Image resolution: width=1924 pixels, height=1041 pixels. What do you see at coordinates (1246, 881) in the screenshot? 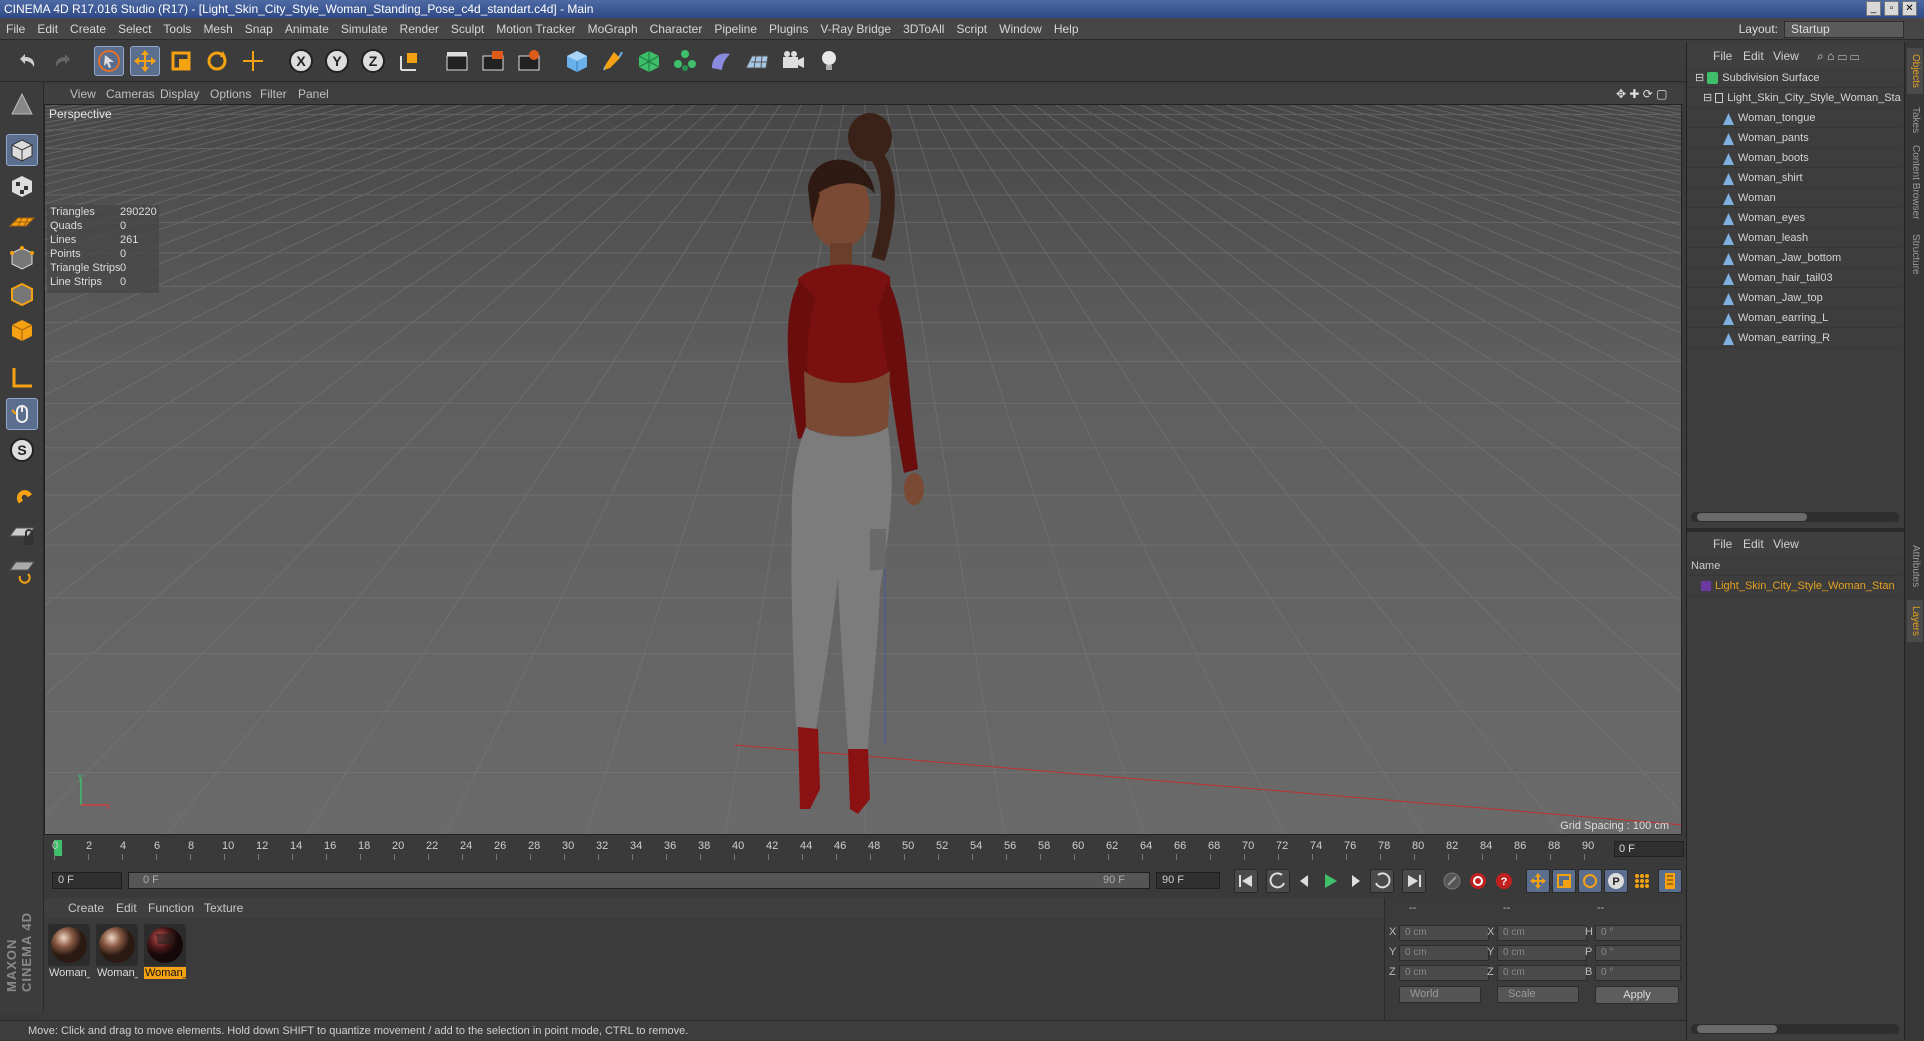
I see `go-to-start-icon` at bounding box center [1246, 881].